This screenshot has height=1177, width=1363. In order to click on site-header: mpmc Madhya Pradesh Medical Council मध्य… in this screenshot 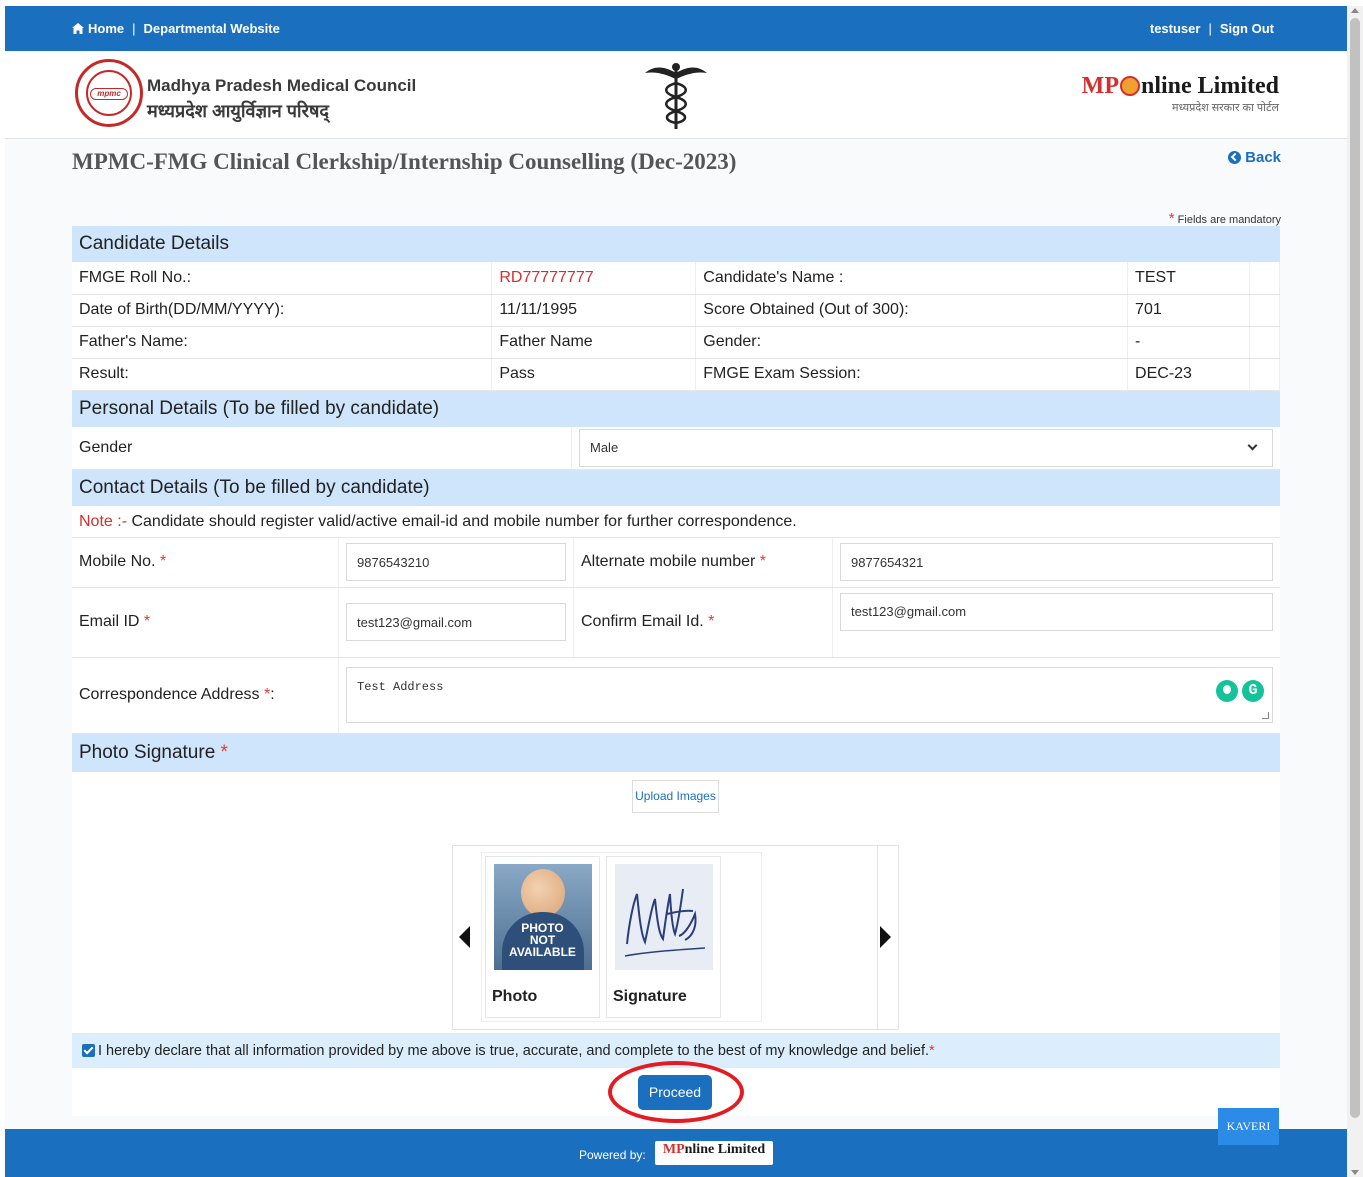, I will do `click(676, 95)`.